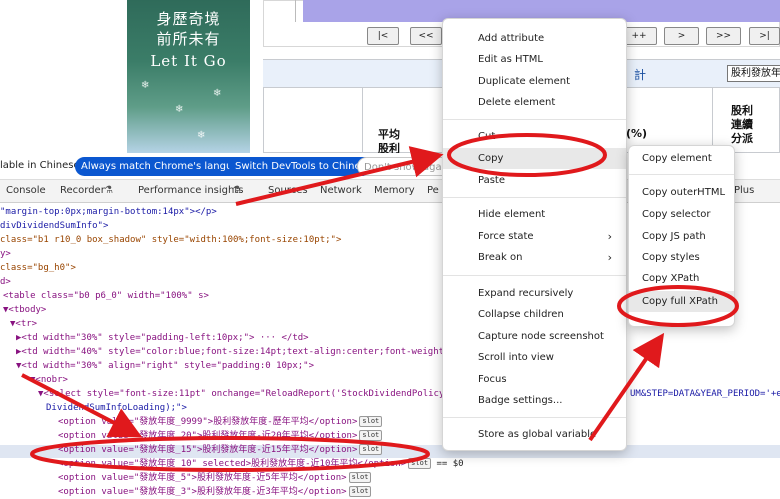 This screenshot has height=499, width=780. Describe the element at coordinates (681, 158) in the screenshot. I see `submenu-copy-element: Copy element` at that location.